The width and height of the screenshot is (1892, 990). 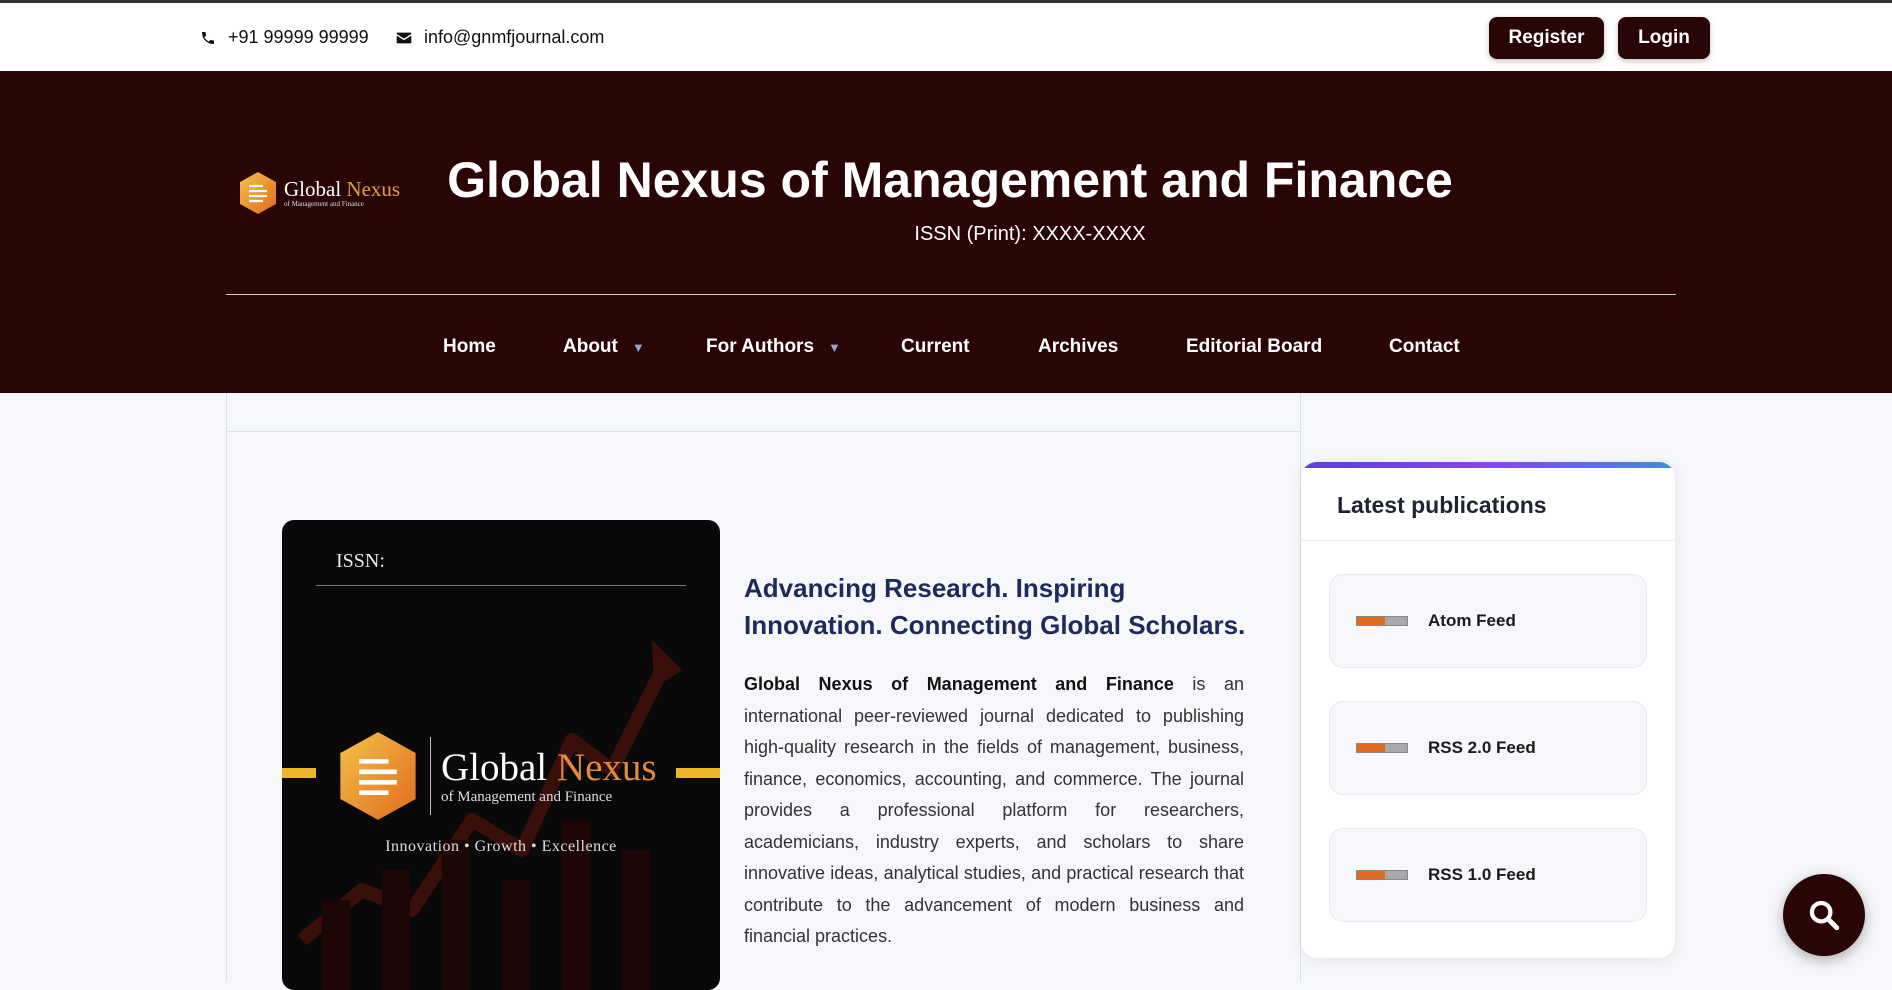 I want to click on cover-word-global: Global, so click(x=499, y=767).